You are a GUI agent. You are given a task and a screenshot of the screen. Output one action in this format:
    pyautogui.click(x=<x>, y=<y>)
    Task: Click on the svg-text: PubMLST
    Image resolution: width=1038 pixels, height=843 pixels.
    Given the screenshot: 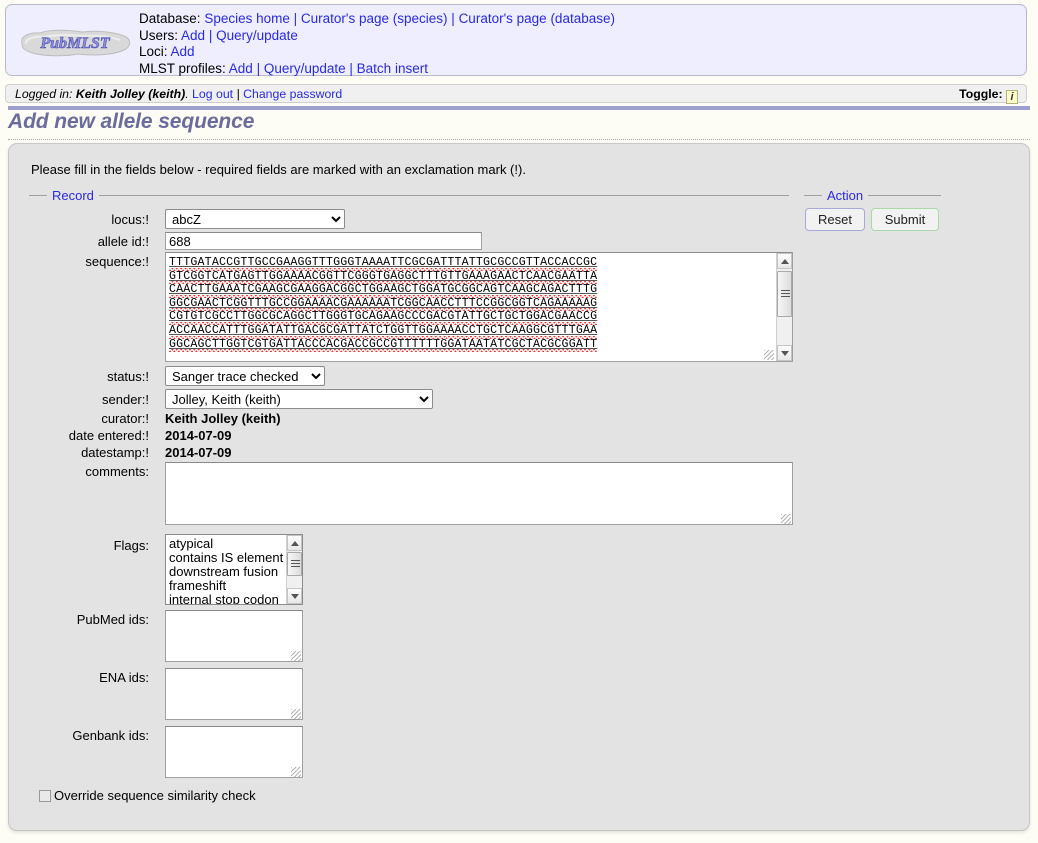 What is the action you would take?
    pyautogui.click(x=75, y=43)
    